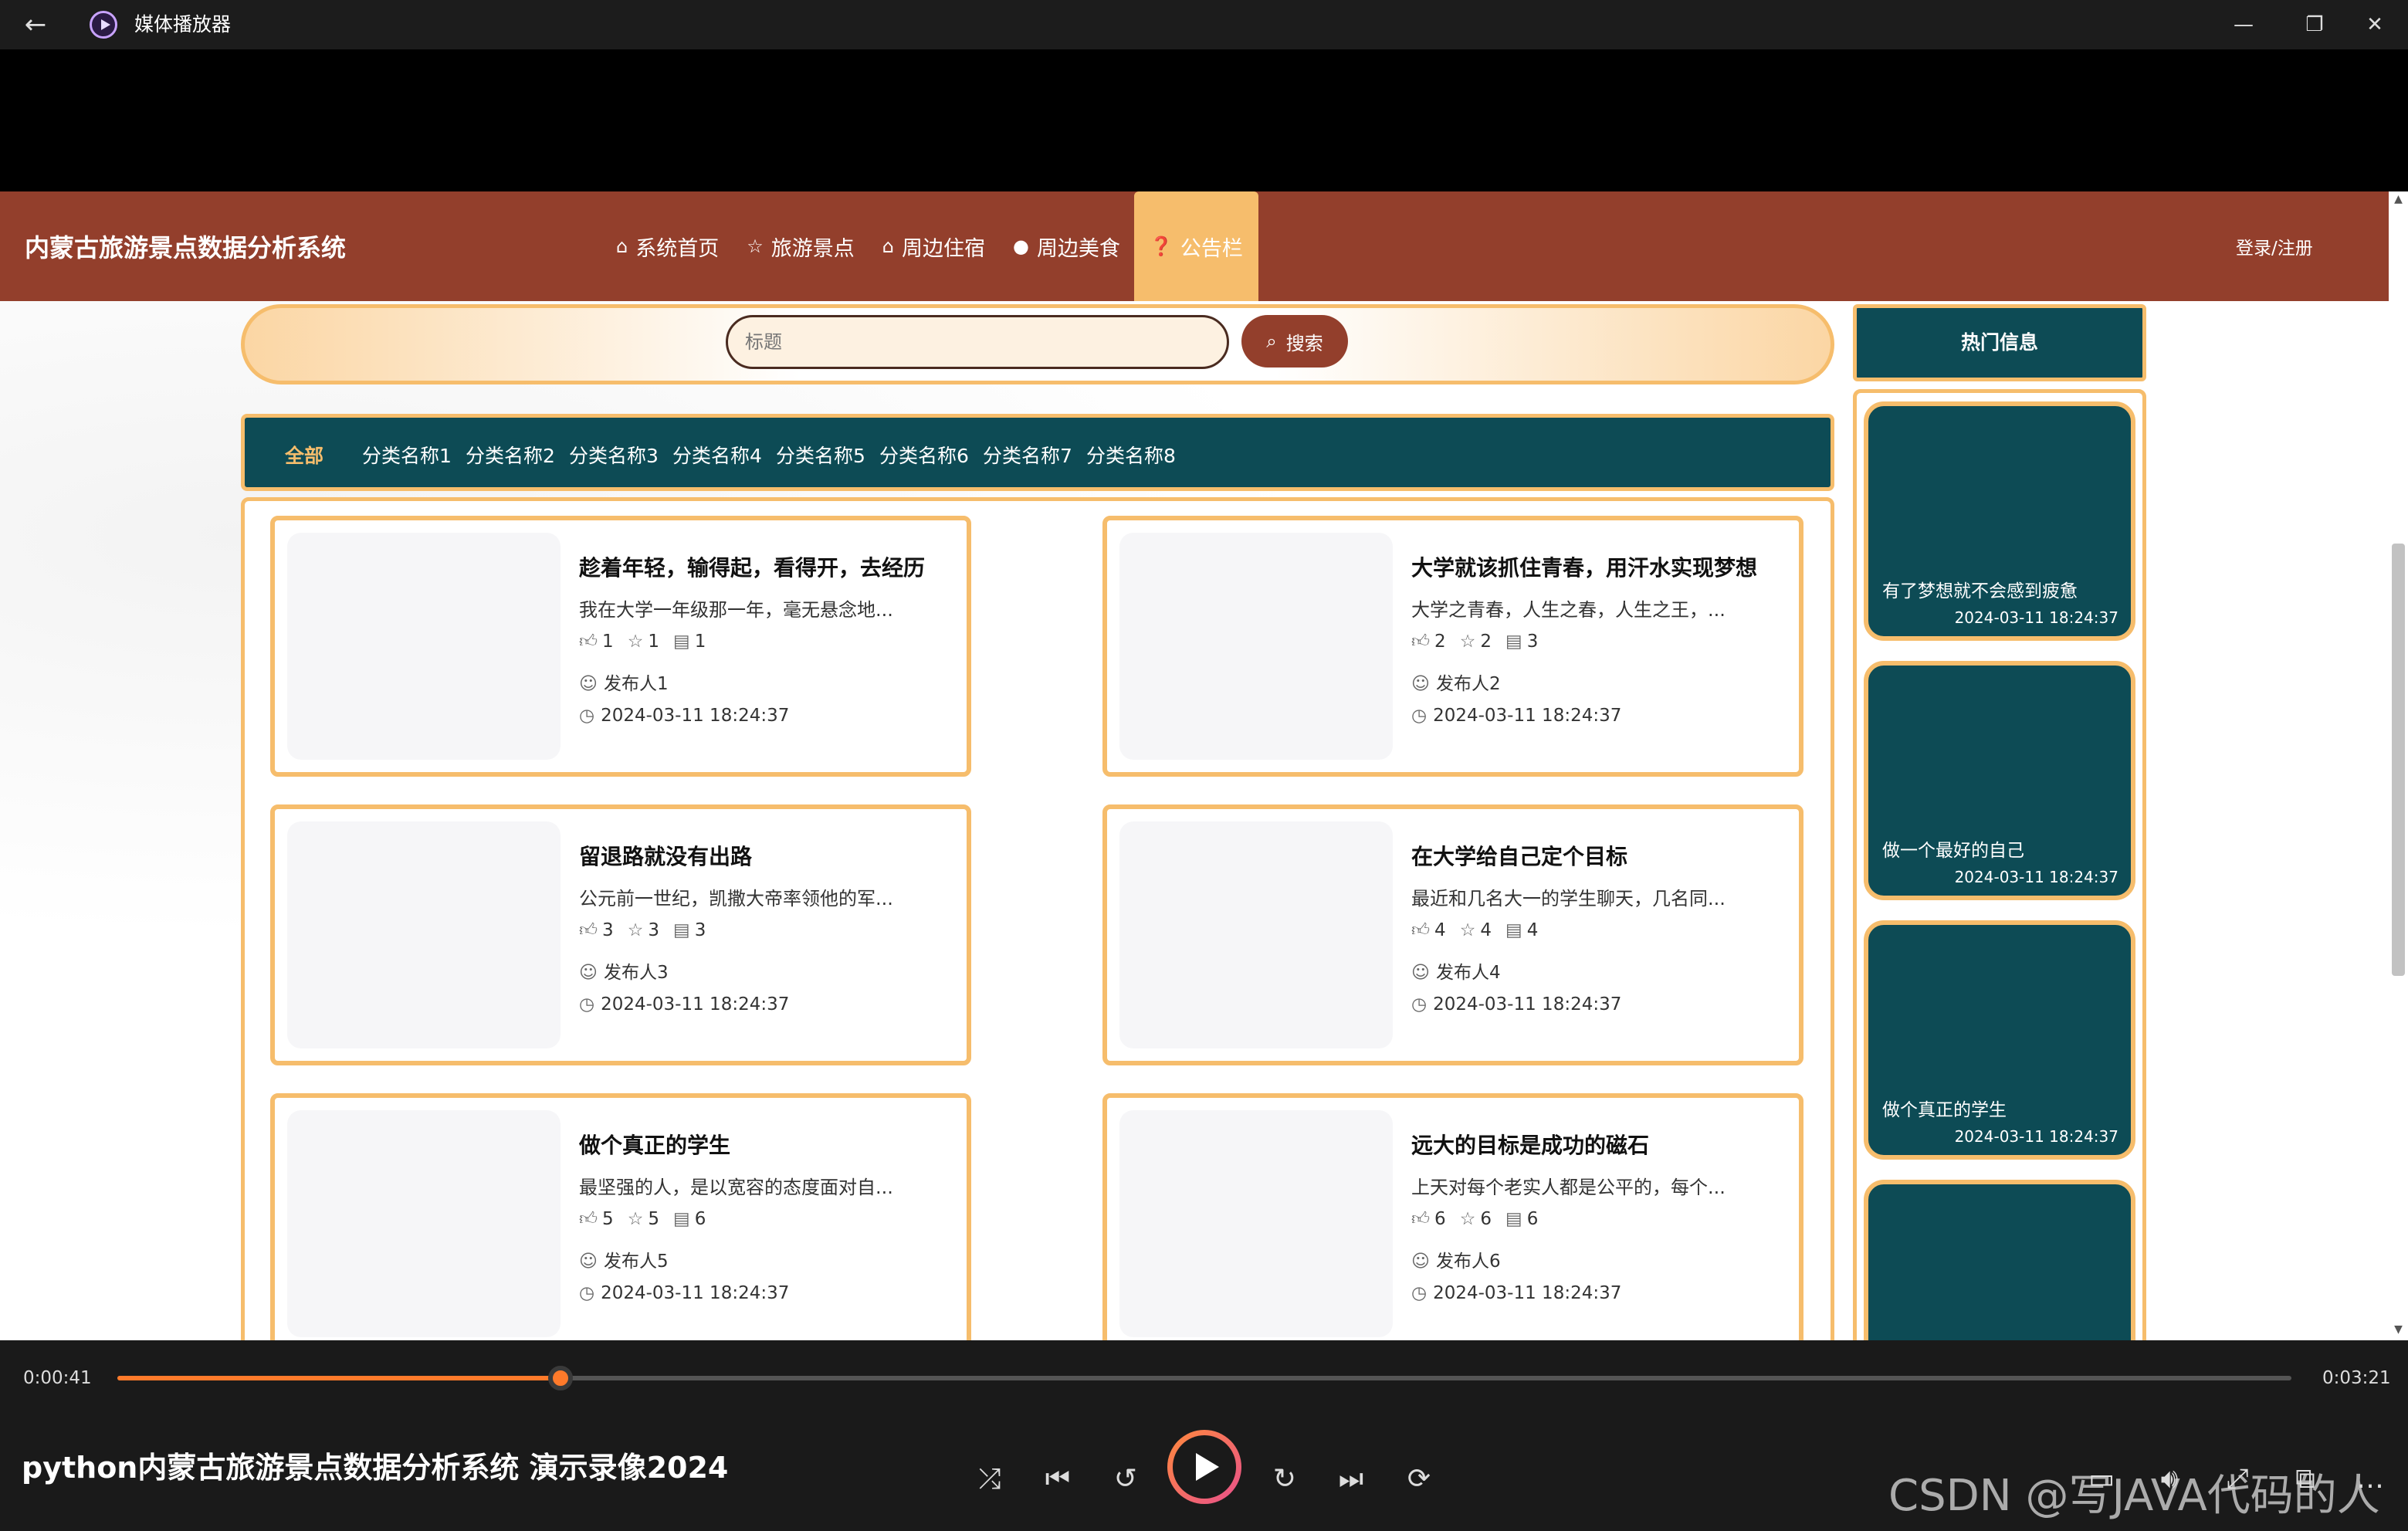  I want to click on category-item: 分类名称2, so click(510, 455).